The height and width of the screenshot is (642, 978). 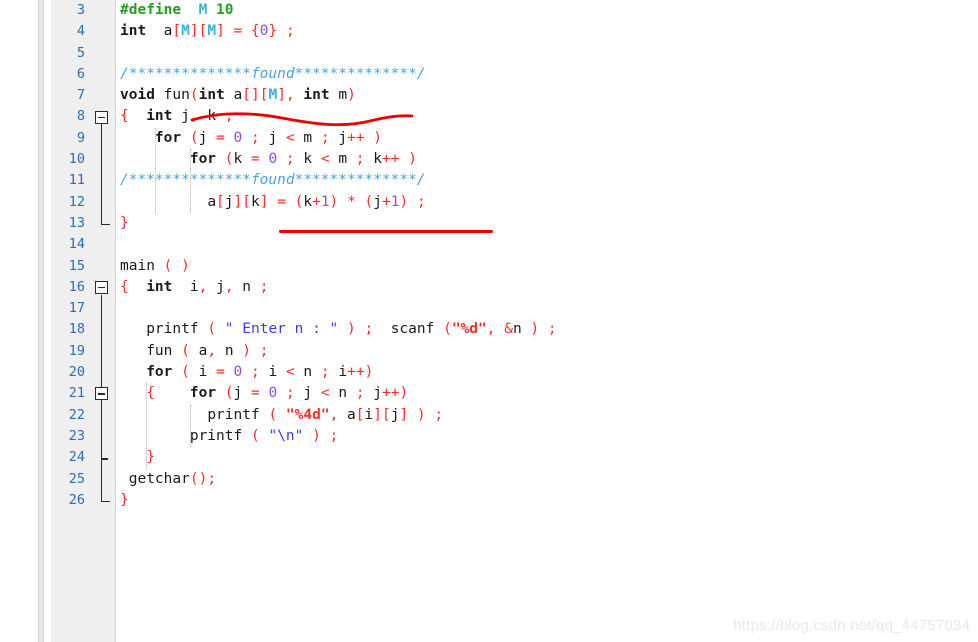 I want to click on line-number: 4, so click(x=80, y=31).